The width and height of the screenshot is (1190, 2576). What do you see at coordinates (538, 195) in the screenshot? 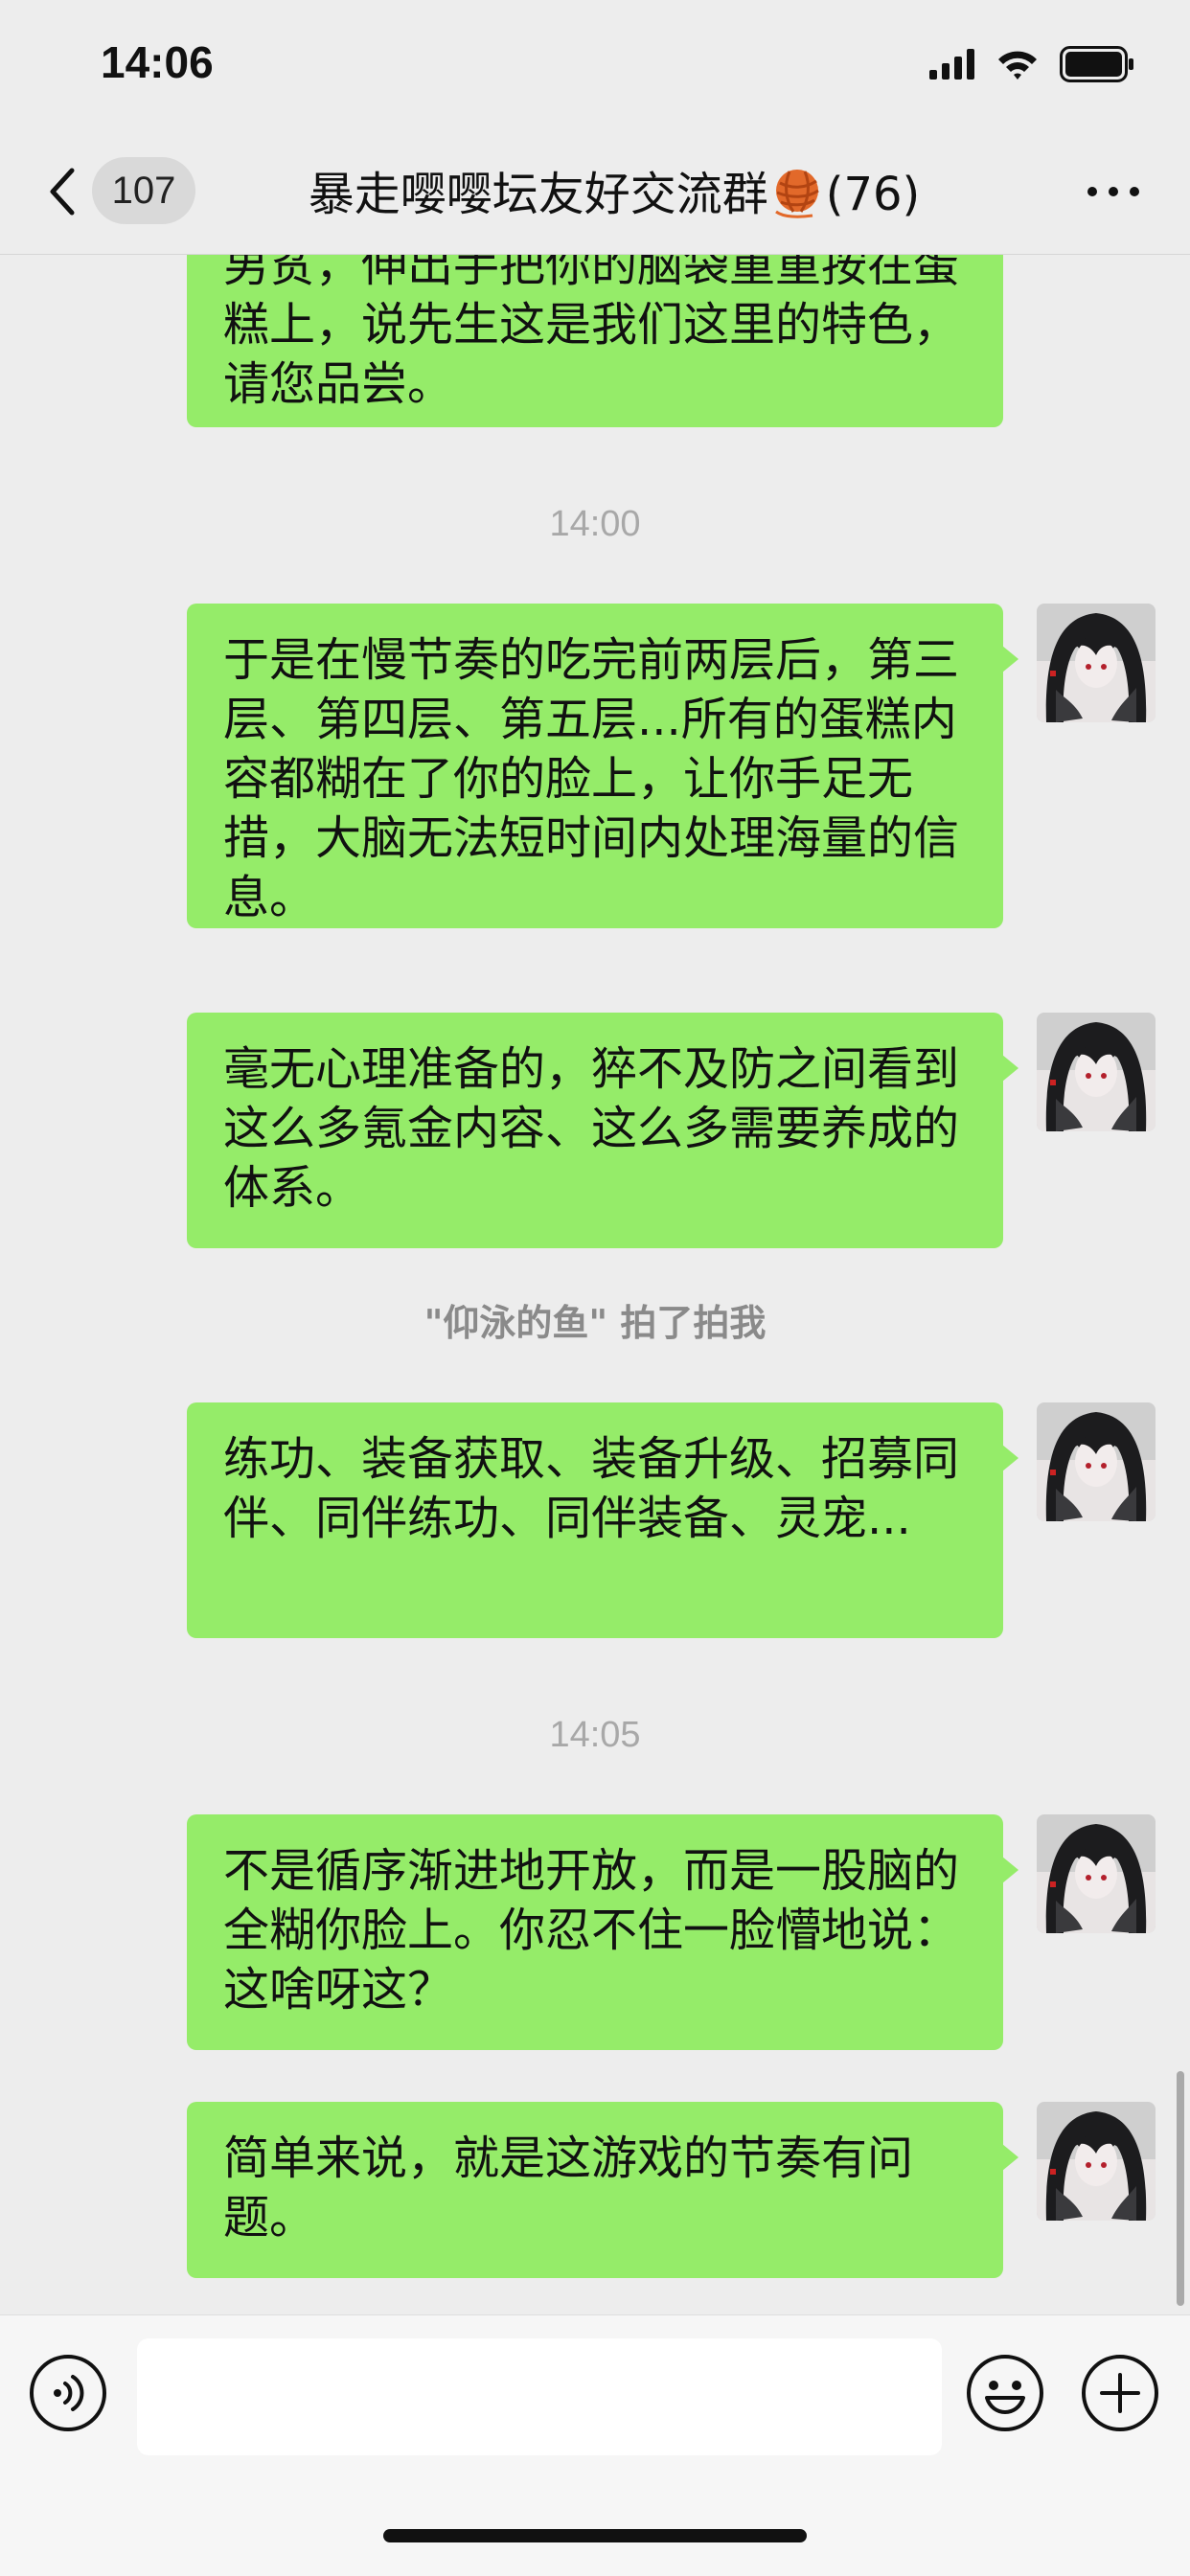
I see `chat-title-text: 暴走嘤嘤坛友好交流群` at bounding box center [538, 195].